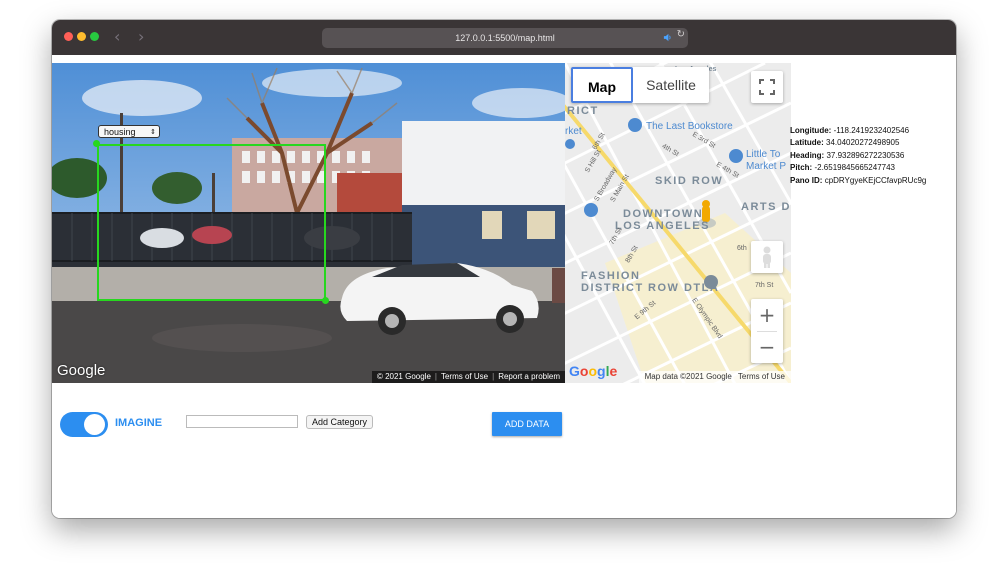  Describe the element at coordinates (807, 143) in the screenshot. I see `latitude-label: Latitude:` at that location.